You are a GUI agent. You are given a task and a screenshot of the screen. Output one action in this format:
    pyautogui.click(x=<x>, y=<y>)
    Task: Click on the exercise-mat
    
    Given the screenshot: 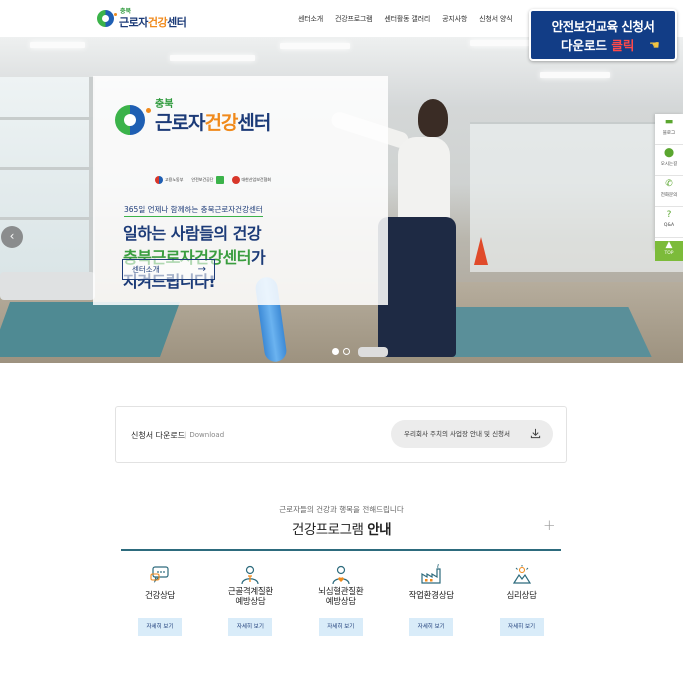 What is the action you would take?
    pyautogui.click(x=90, y=329)
    